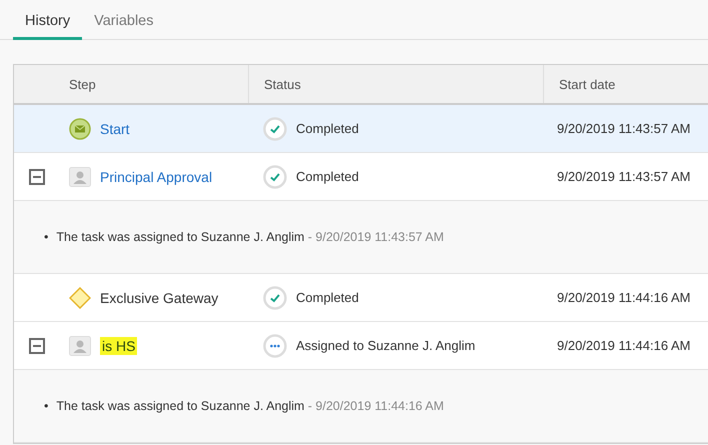 This screenshot has width=708, height=445. Describe the element at coordinates (282, 84) in the screenshot. I see `column-header: Status` at that location.